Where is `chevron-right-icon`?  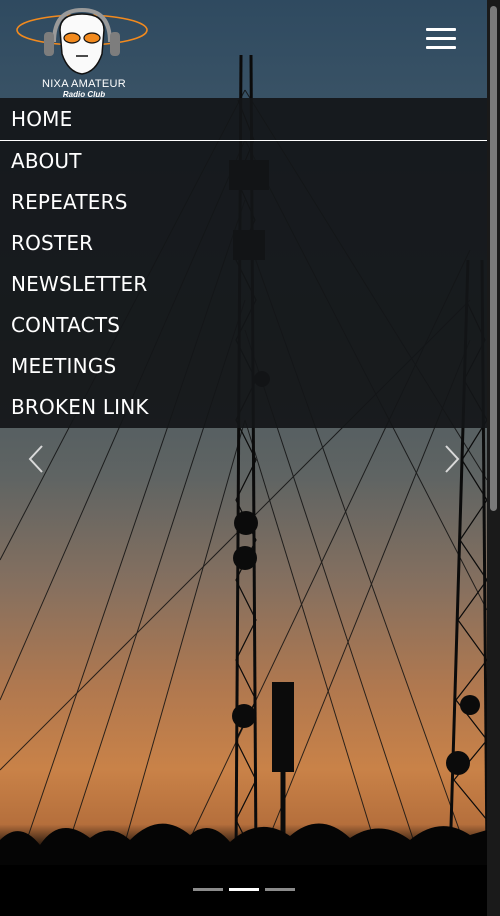 chevron-right-icon is located at coordinates (452, 459).